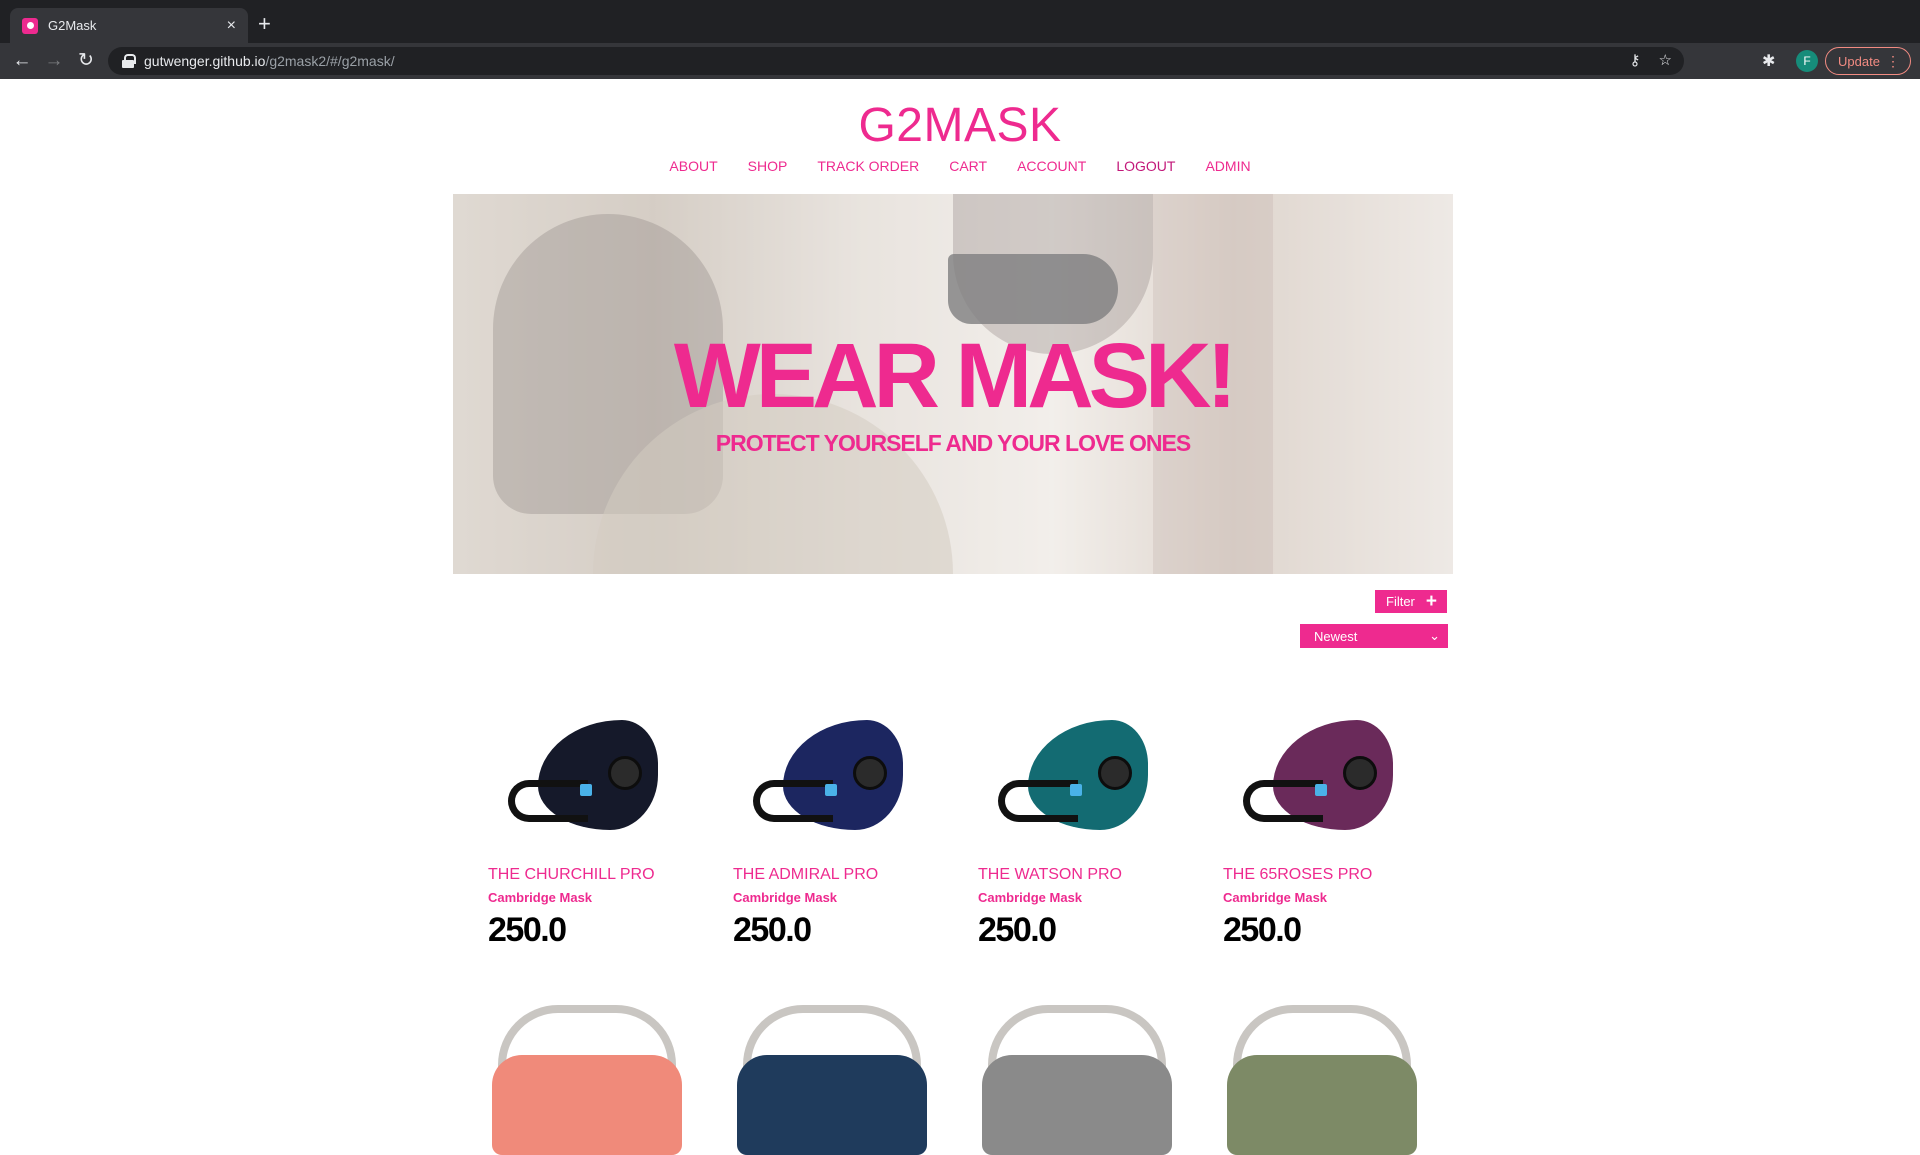  I want to click on new-tab-button: +, so click(264, 24).